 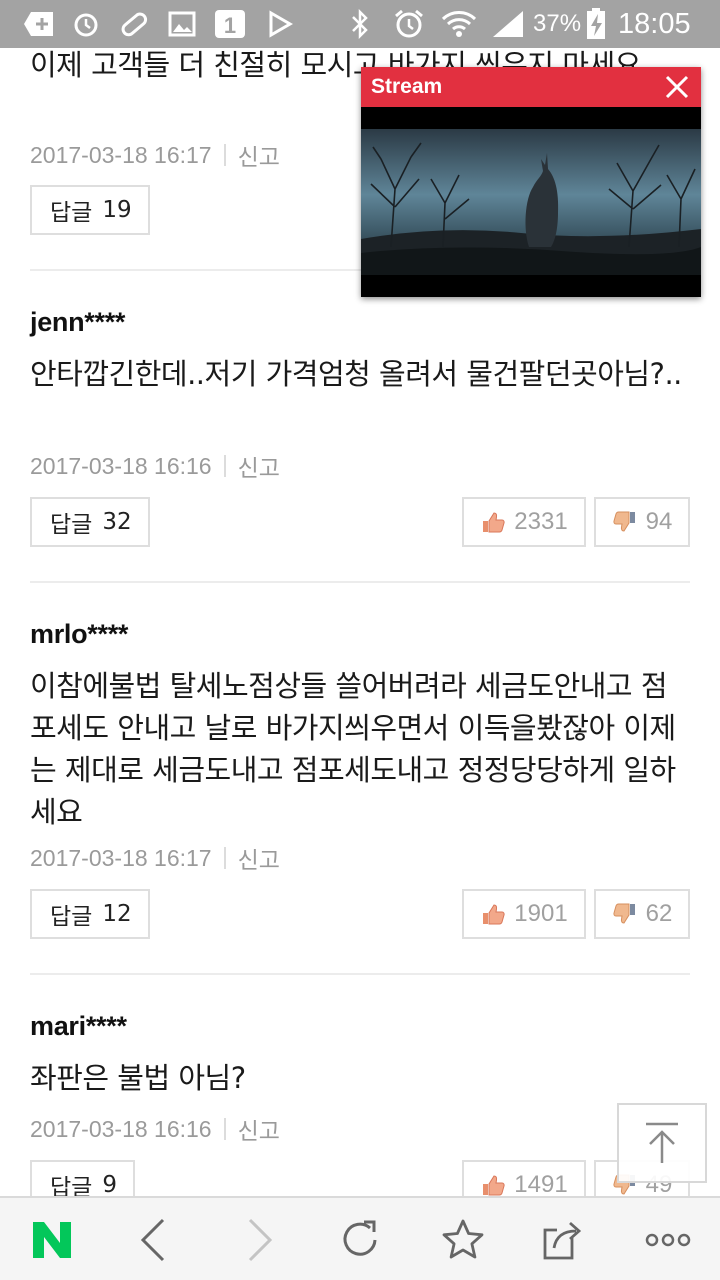 I want to click on video-frame-image, so click(x=531, y=202).